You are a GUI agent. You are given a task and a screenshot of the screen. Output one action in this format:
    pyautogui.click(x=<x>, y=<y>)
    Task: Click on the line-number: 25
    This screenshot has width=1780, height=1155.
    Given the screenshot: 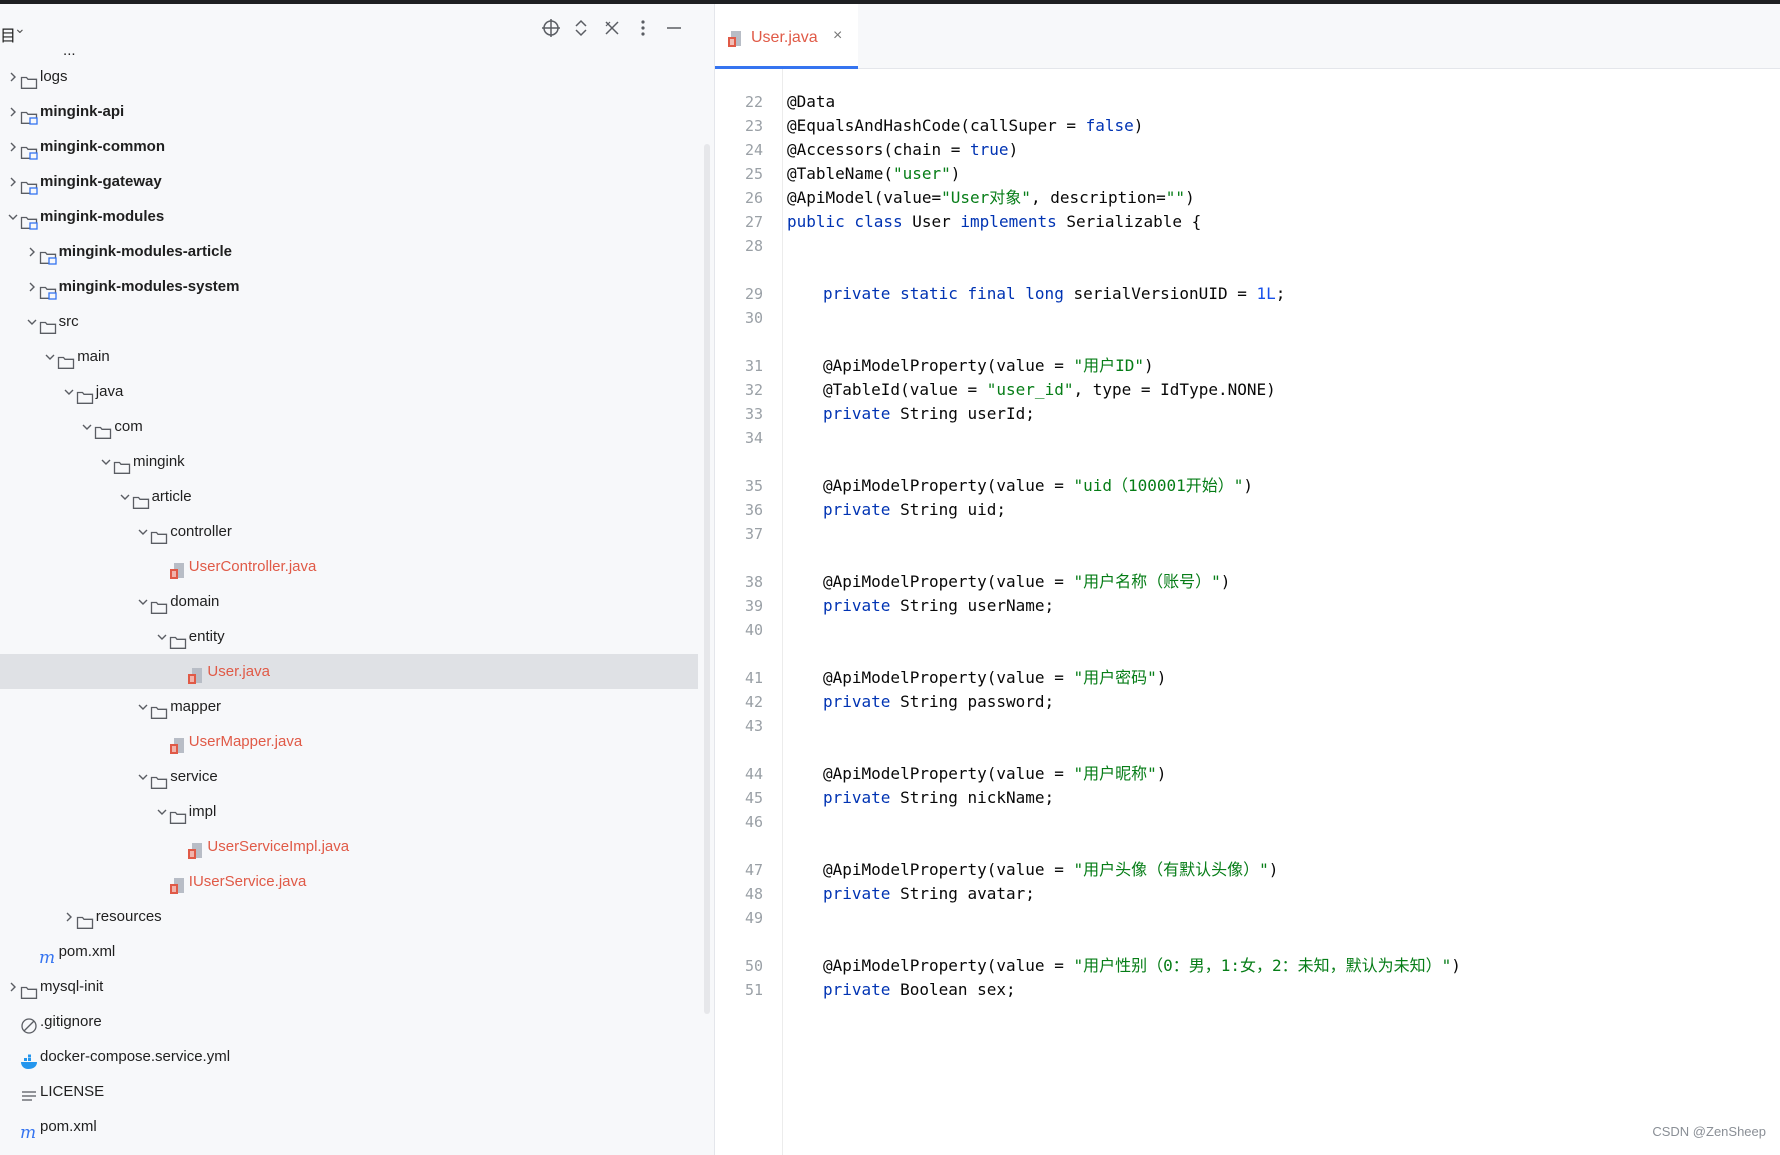 What is the action you would take?
    pyautogui.click(x=753, y=174)
    